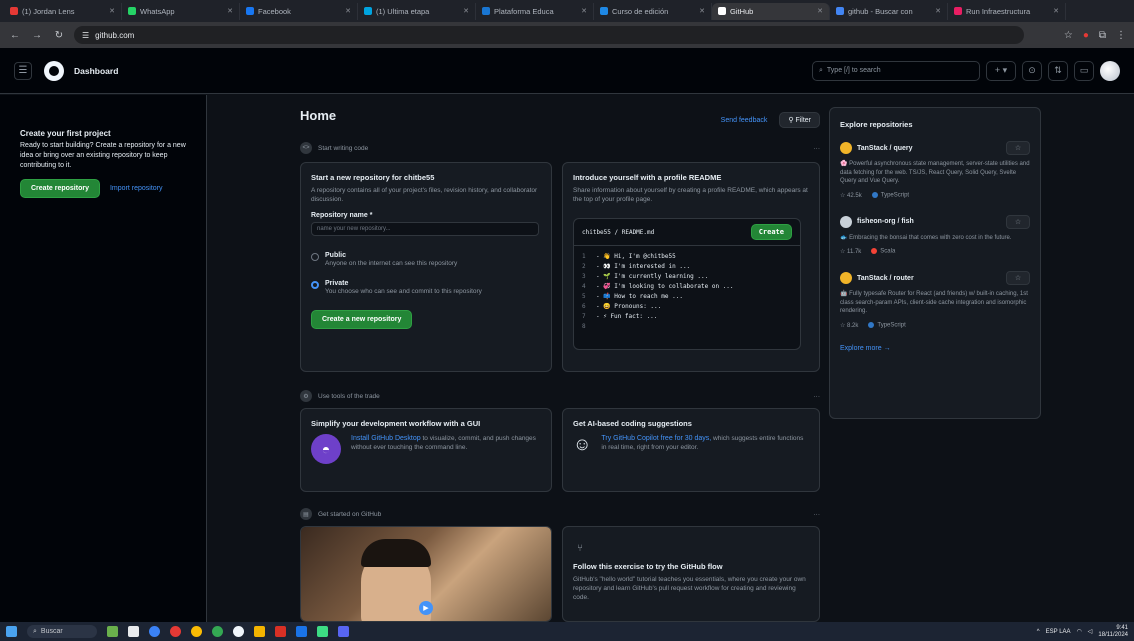 The width and height of the screenshot is (1134, 641). I want to click on hamburger-menu-icon: ☰, so click(23, 70).